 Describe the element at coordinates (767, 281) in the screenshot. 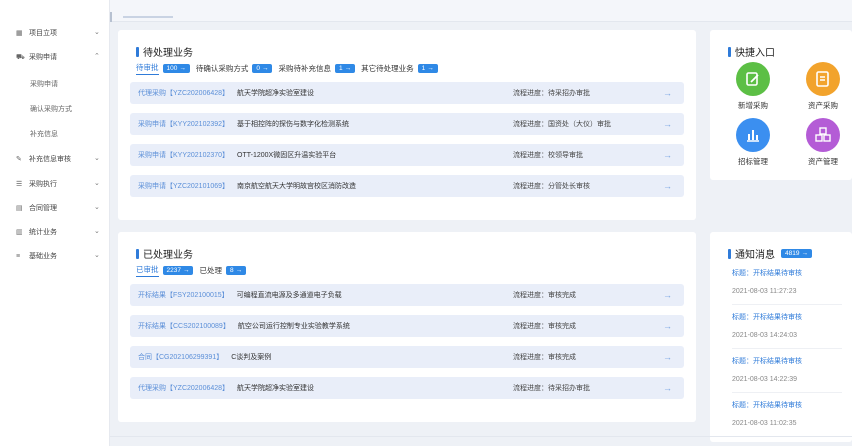

I see `notice-item: 标题：开标结果待审核 2021-08-03 11:27:23` at that location.